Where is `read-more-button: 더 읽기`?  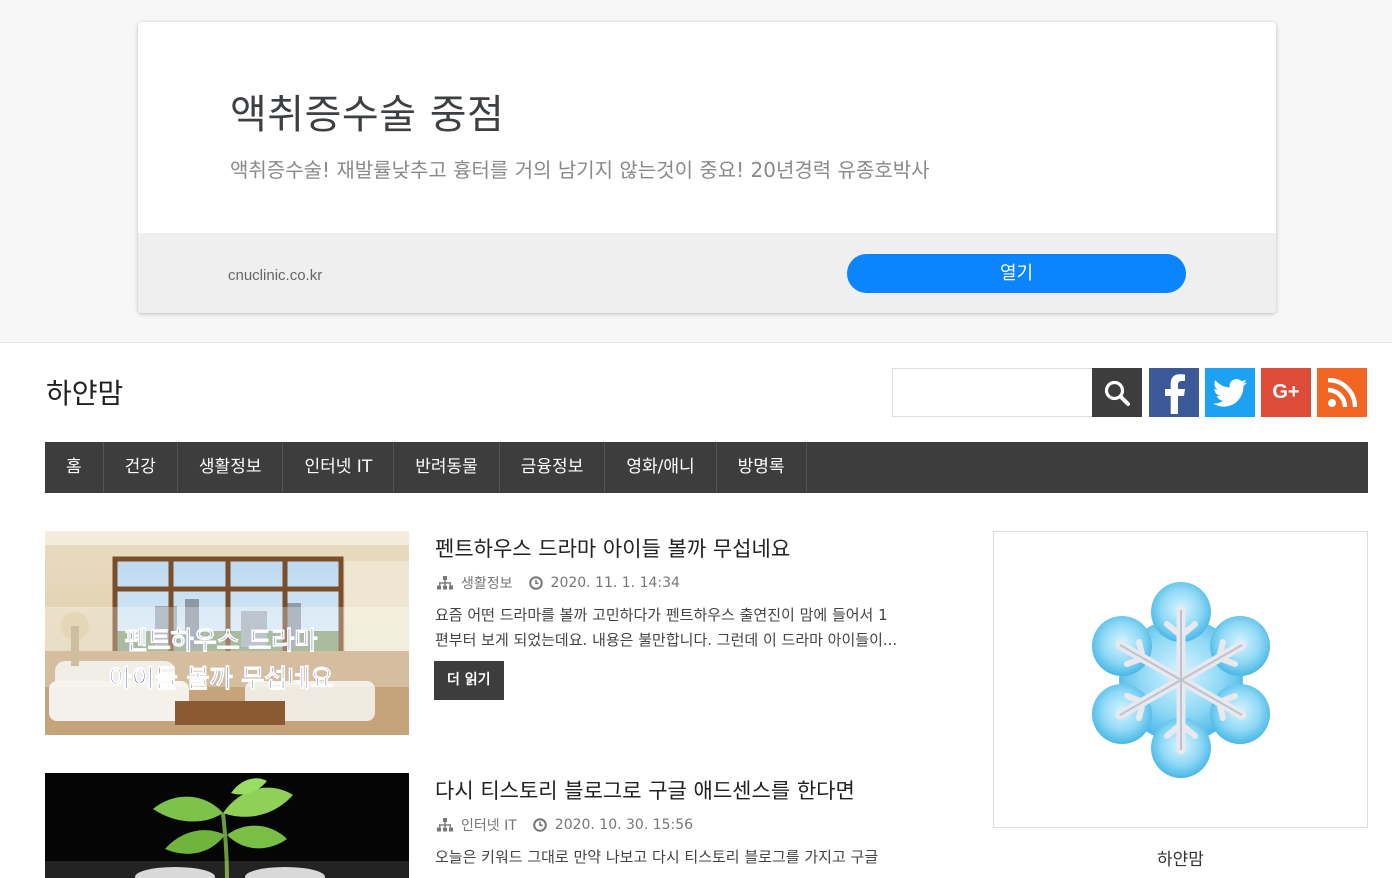
read-more-button: 더 읽기 is located at coordinates (469, 680).